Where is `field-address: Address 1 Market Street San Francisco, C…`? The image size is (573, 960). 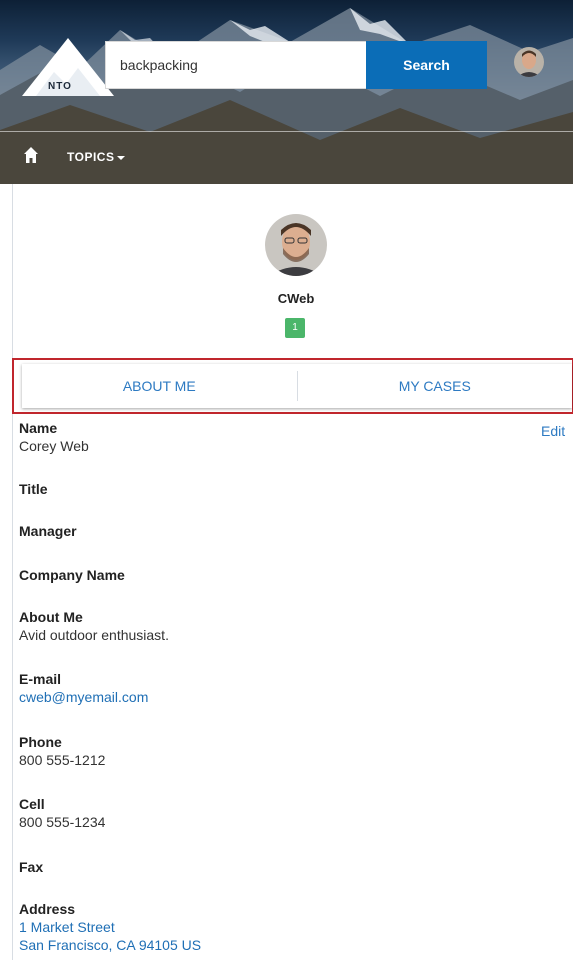 field-address: Address 1 Market Street San Francisco, C… is located at coordinates (110, 927).